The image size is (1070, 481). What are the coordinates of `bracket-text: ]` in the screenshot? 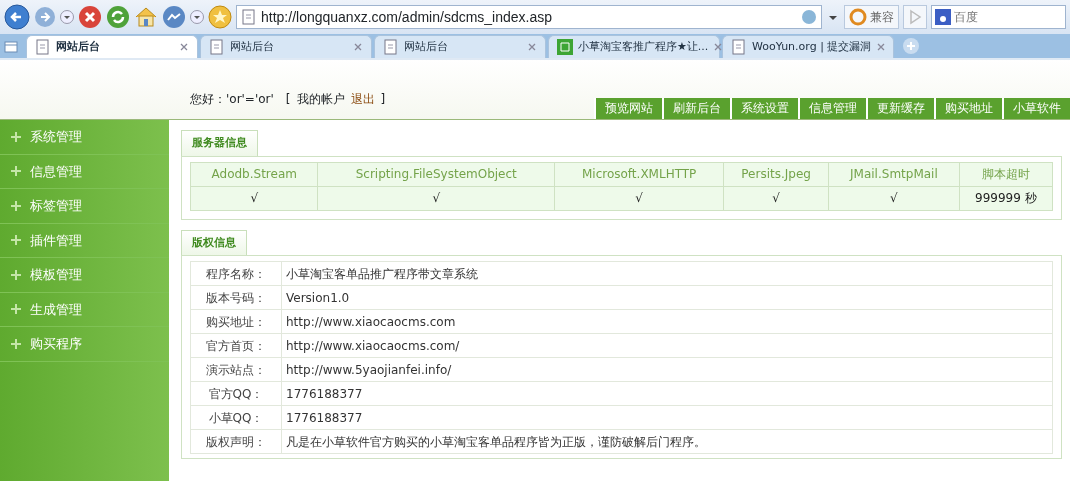 It's located at (383, 99).